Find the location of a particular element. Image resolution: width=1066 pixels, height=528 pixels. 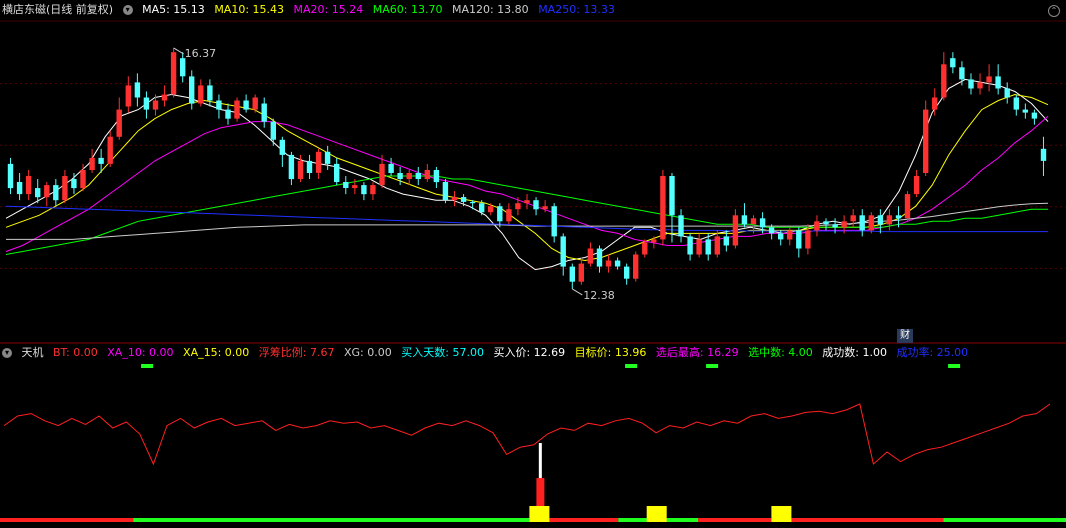

xa10-label: XA_10: 0.00 is located at coordinates (140, 352).